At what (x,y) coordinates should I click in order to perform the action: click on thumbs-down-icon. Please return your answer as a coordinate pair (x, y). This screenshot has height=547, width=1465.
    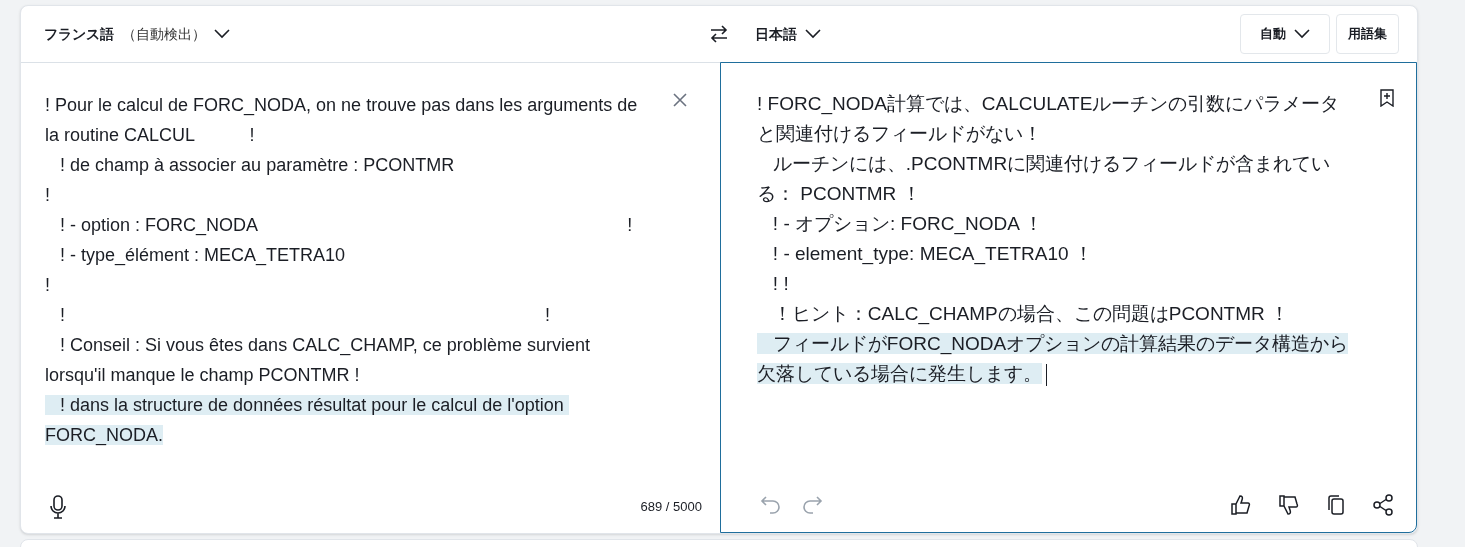
    Looking at the image, I should click on (1289, 505).